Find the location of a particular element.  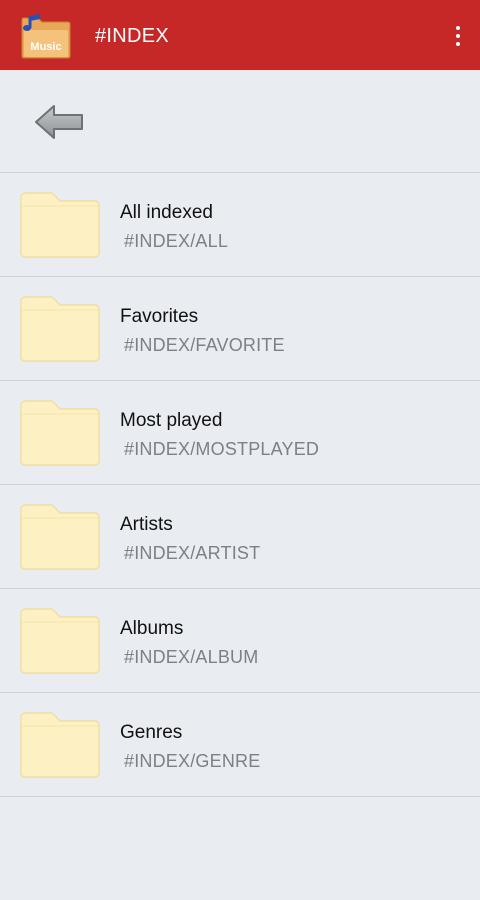

folder-item-most-played: Most played #INDEX/MOSTPLAYED is located at coordinates (240, 433).